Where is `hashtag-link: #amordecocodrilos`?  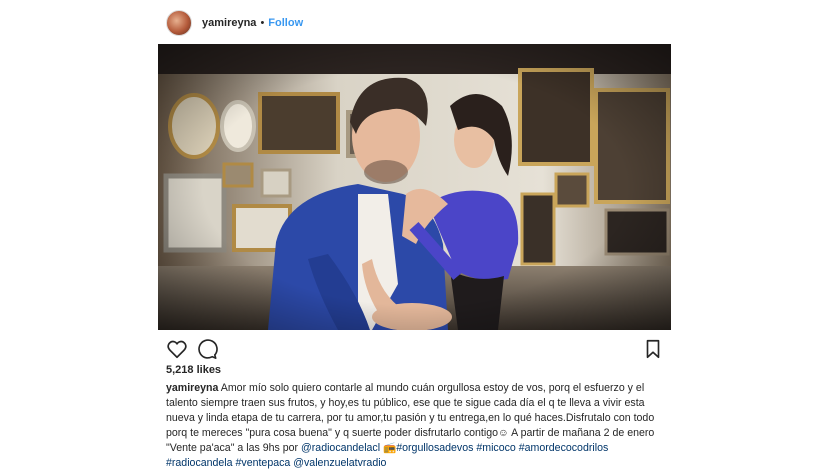
hashtag-link: #amordecocodrilos is located at coordinates (564, 448).